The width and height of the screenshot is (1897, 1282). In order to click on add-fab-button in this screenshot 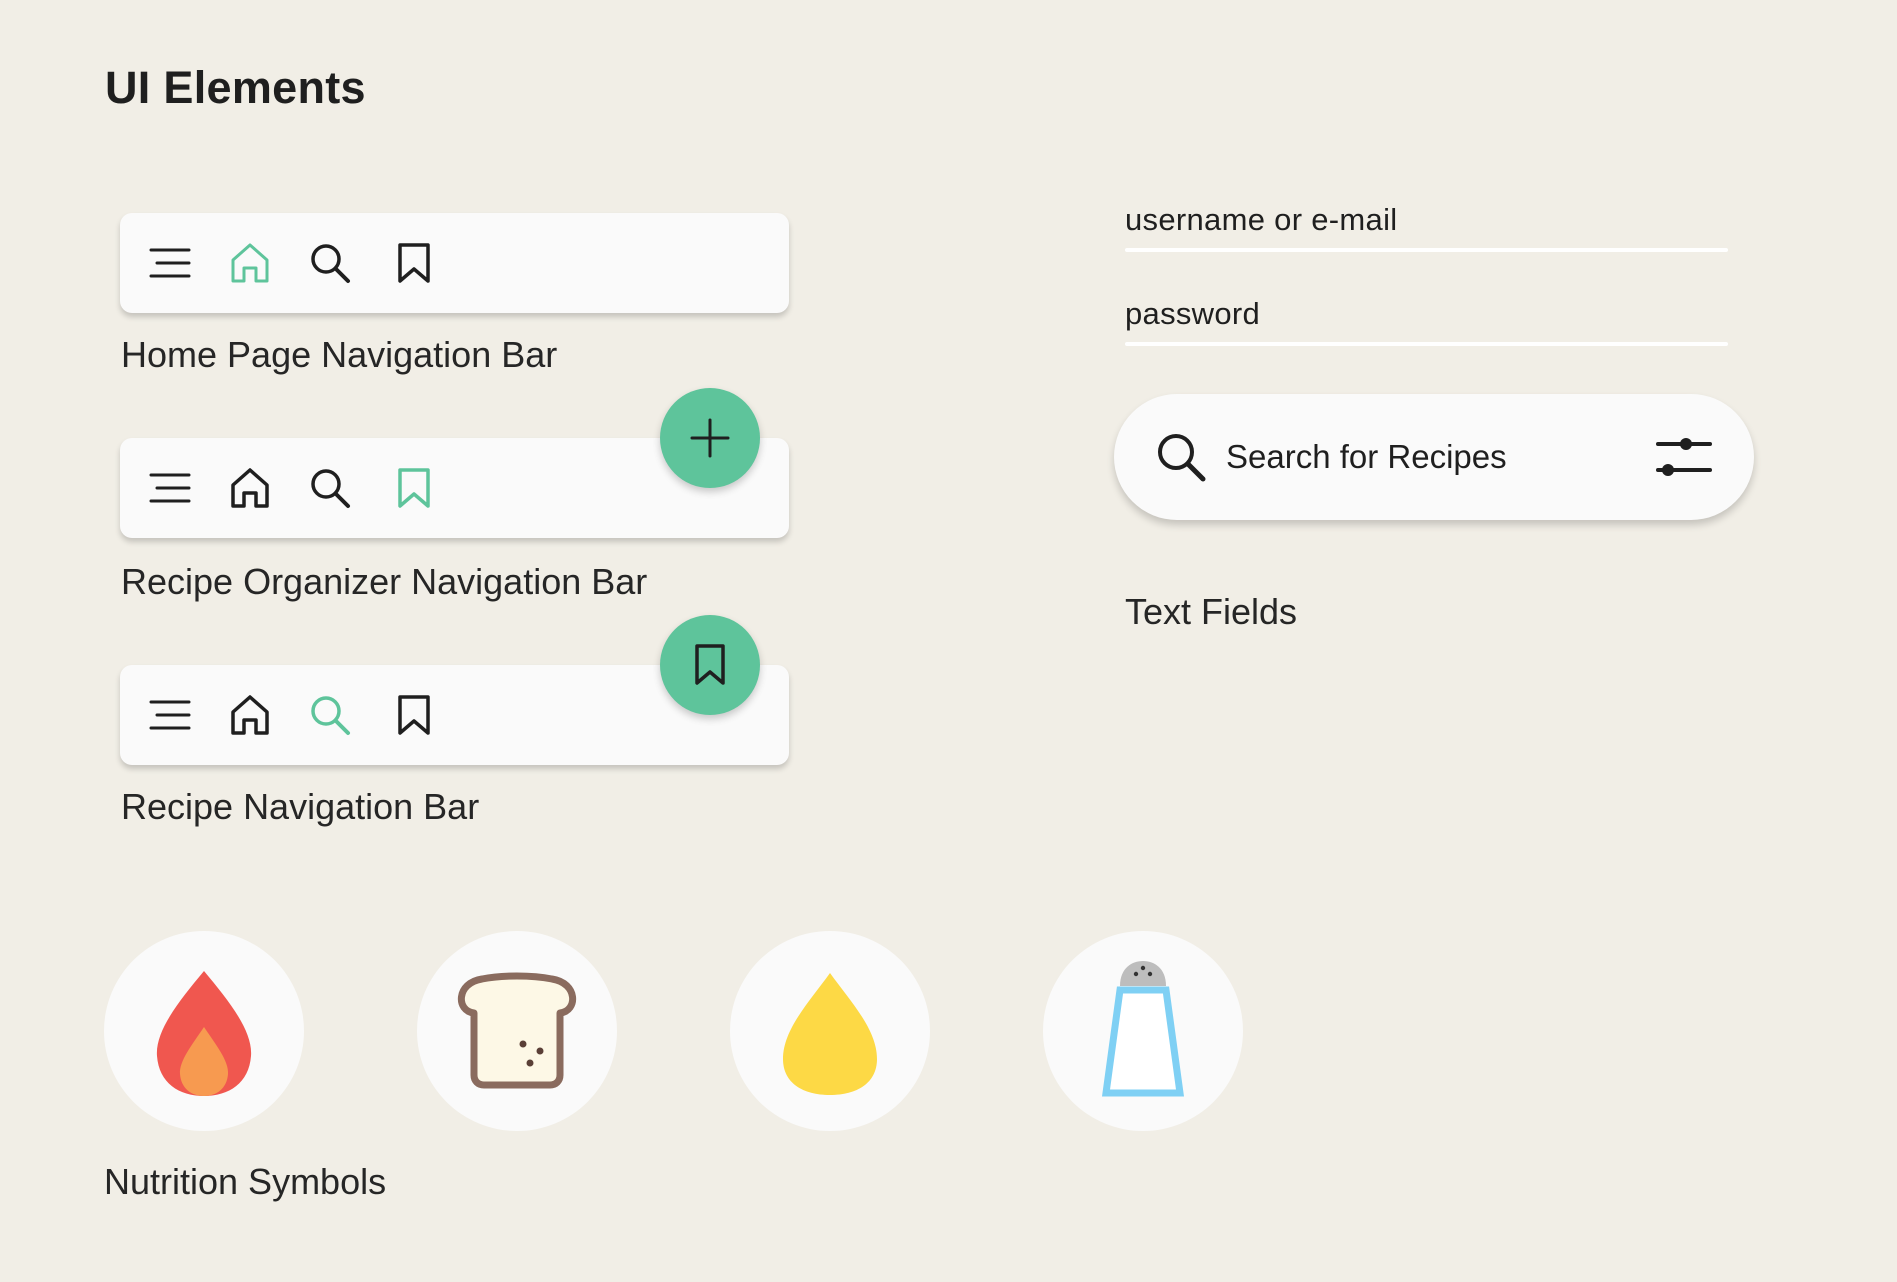, I will do `click(710, 438)`.